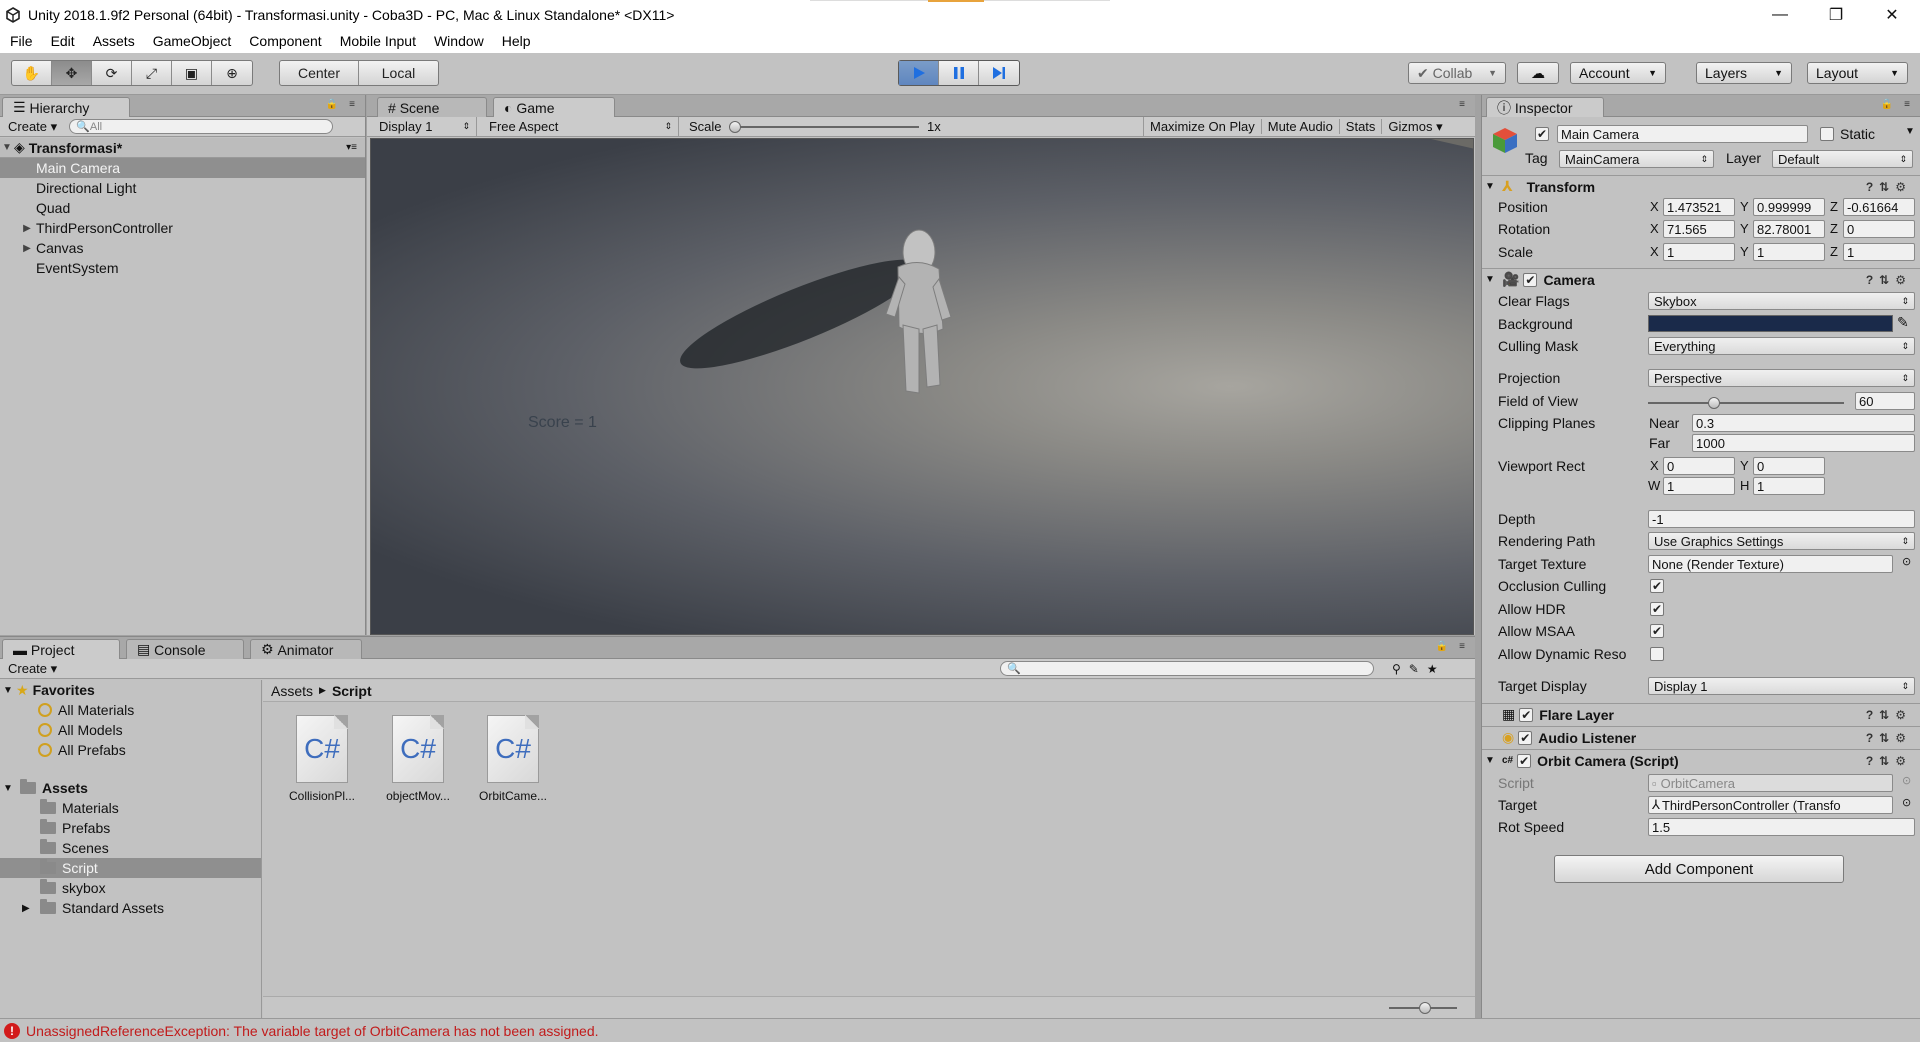  I want to click on static-checkbox, so click(1827, 134).